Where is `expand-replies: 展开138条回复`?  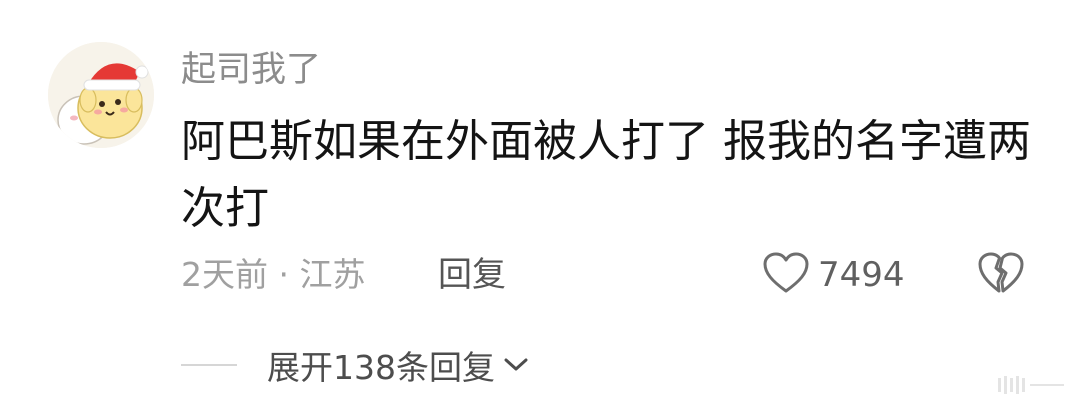 expand-replies: 展开138条回复 is located at coordinates (355, 365).